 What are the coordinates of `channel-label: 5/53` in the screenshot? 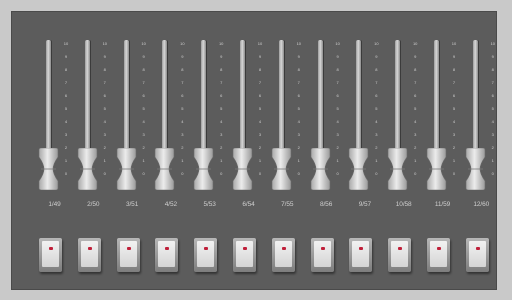 It's located at (209, 204).